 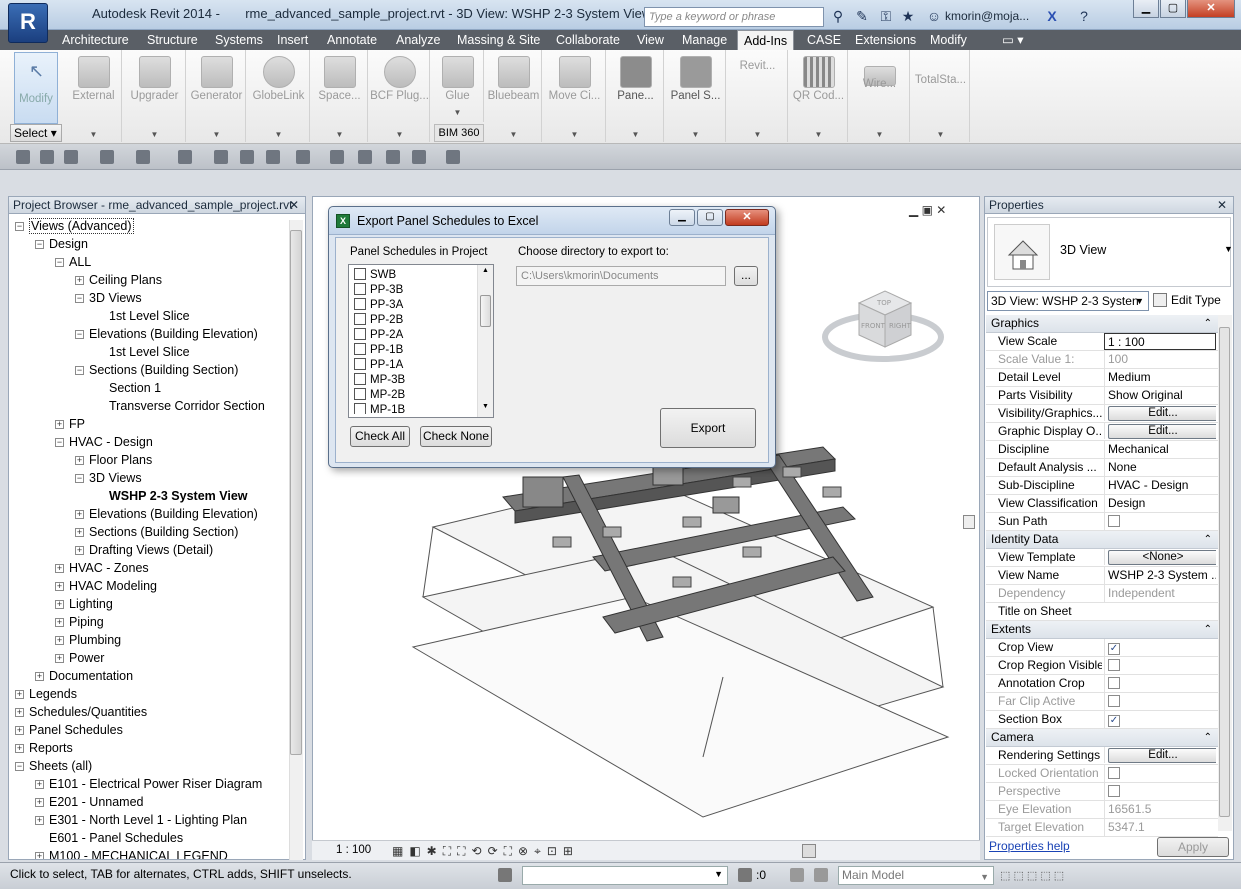 I want to click on schedule-list-item: SWB, so click(x=375, y=275).